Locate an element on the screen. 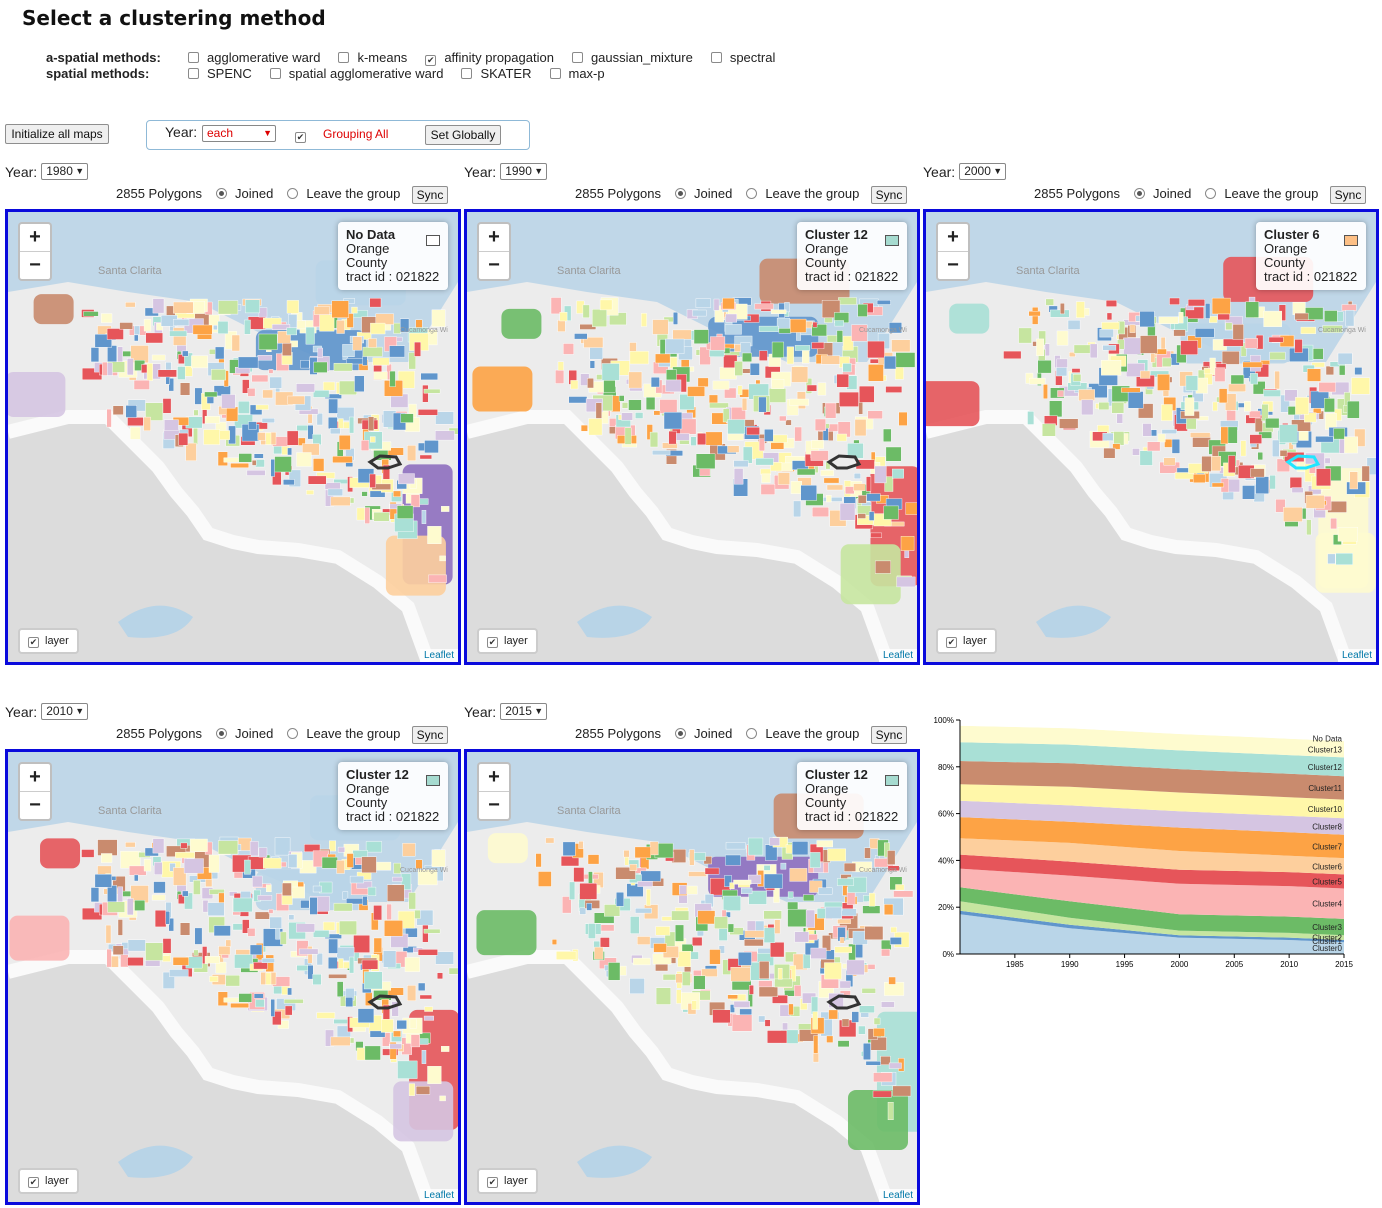  grouping-all-checkbox: ✔ is located at coordinates (300, 137).